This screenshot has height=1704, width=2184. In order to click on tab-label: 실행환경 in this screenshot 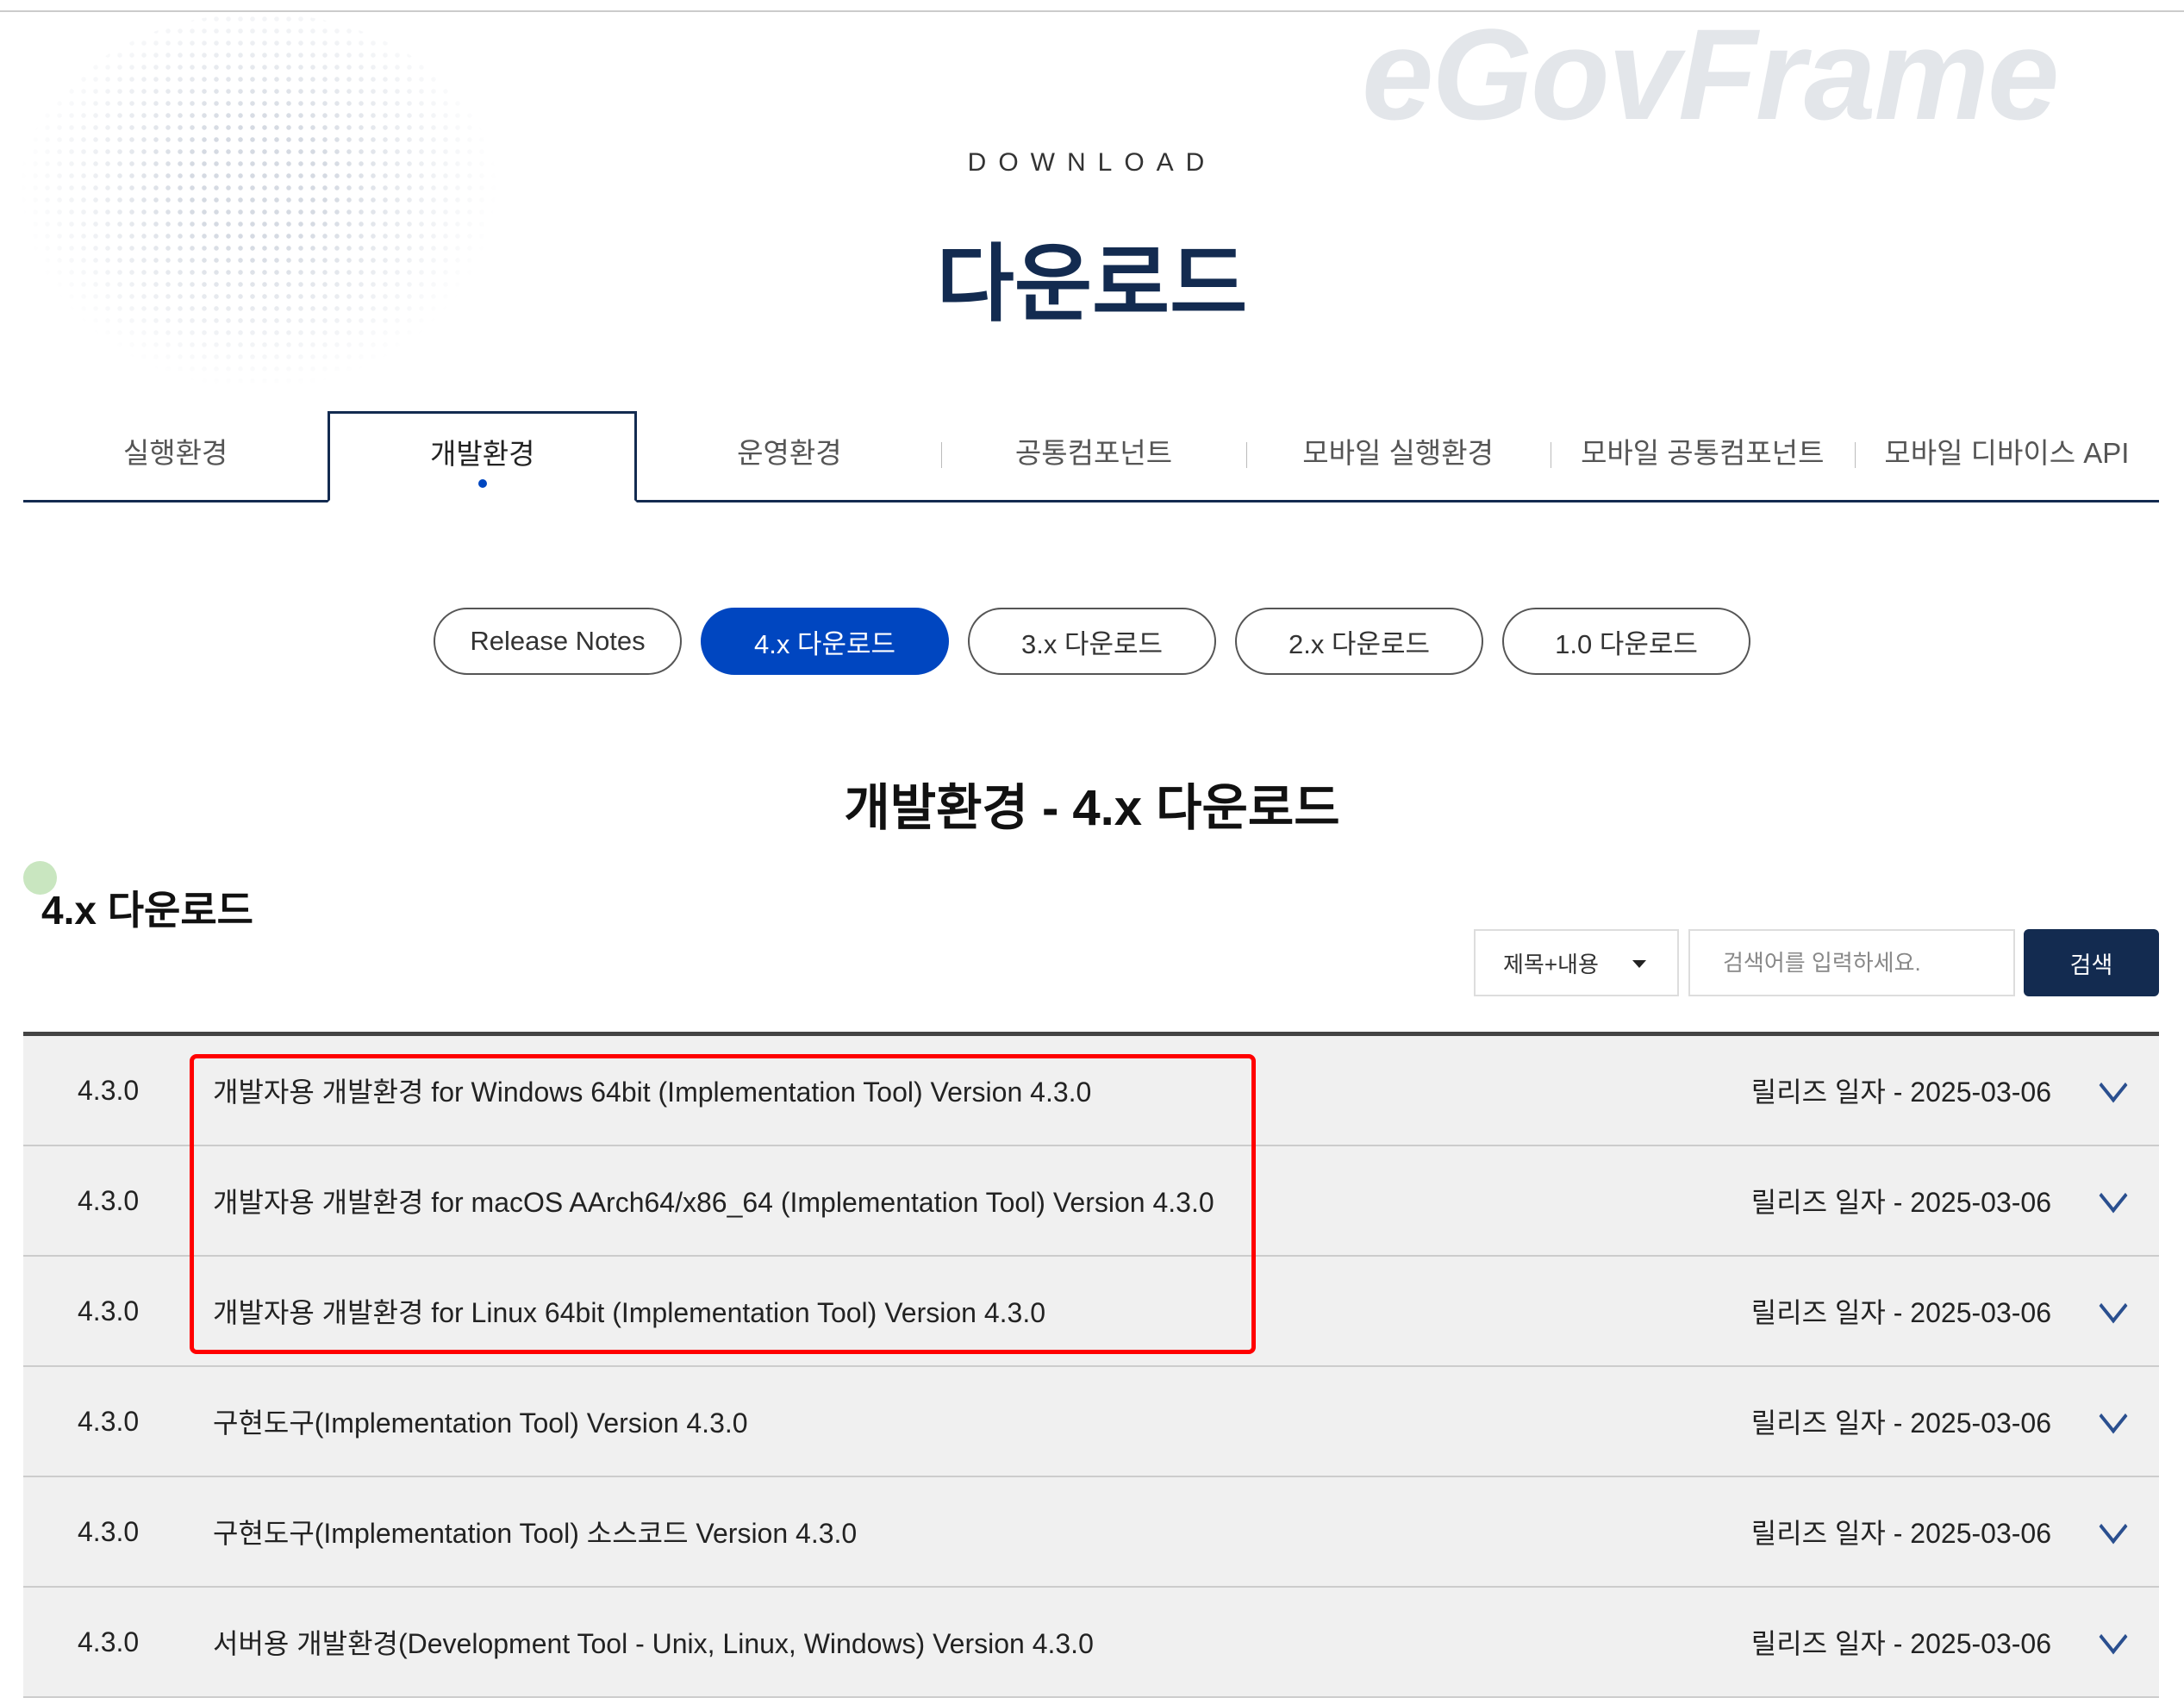, I will do `click(175, 453)`.